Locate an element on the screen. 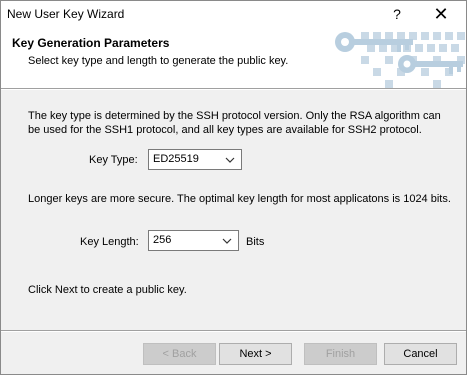 The height and width of the screenshot is (375, 467). key-type-value: ED25519 is located at coordinates (176, 159).